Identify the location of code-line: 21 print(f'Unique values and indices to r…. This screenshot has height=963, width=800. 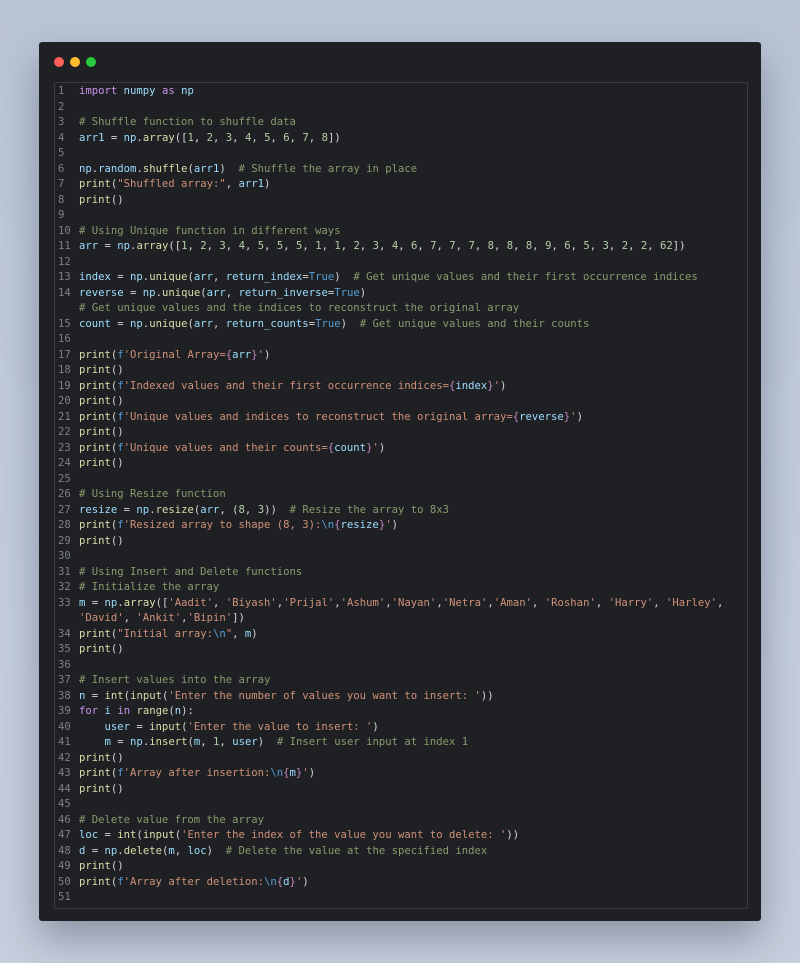
(401, 418).